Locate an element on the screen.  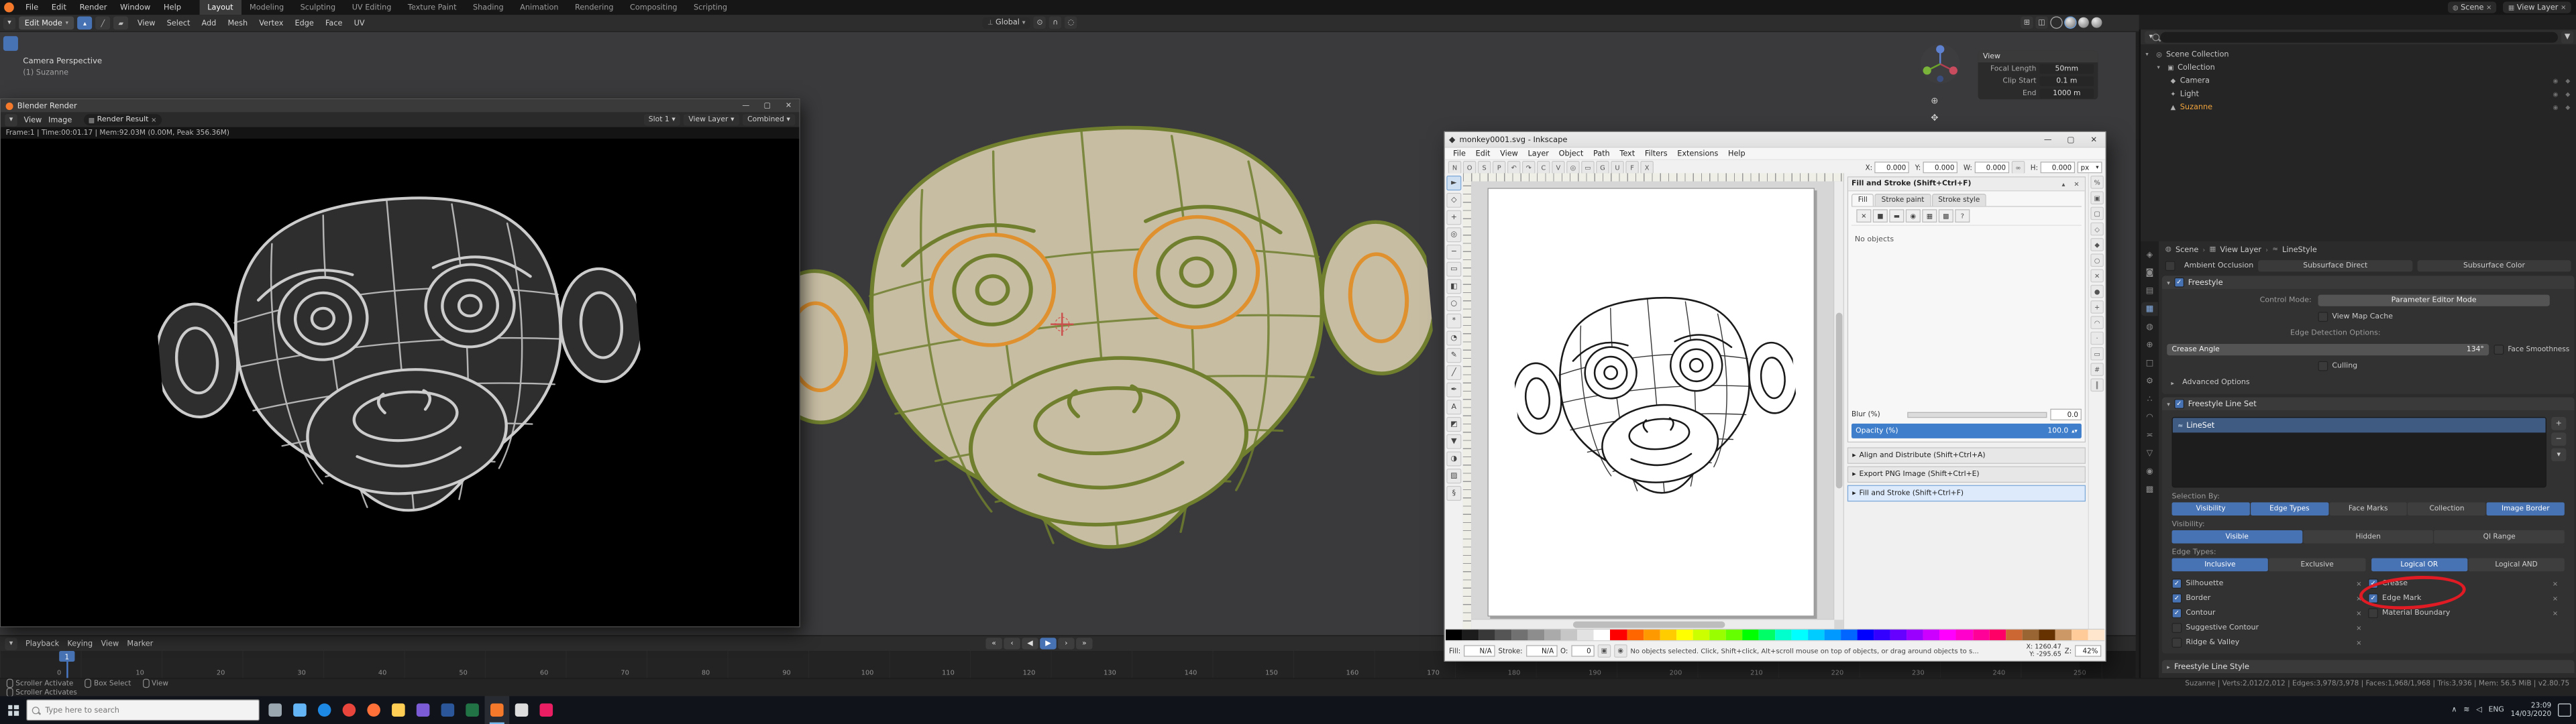
collapse-icon: ▴ is located at coordinates (2064, 184).